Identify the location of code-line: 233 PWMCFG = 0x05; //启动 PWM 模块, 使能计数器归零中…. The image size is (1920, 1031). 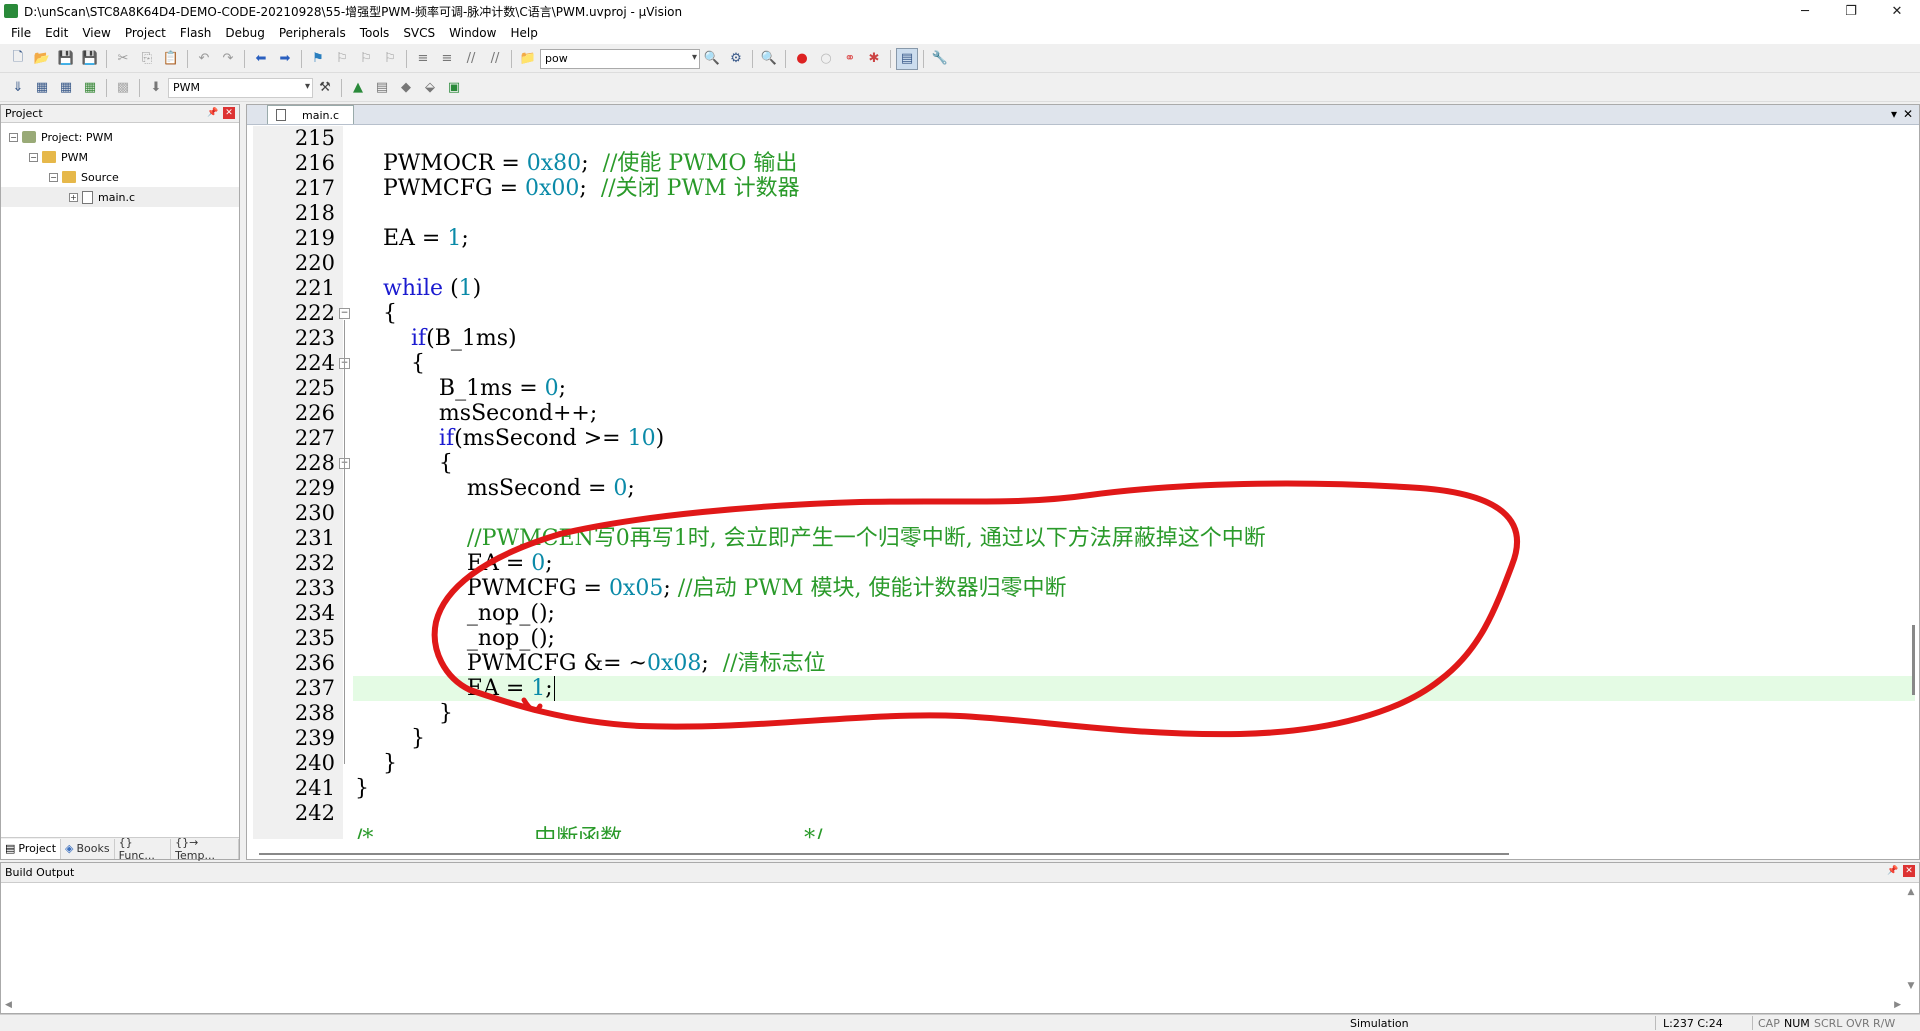
(1081, 588).